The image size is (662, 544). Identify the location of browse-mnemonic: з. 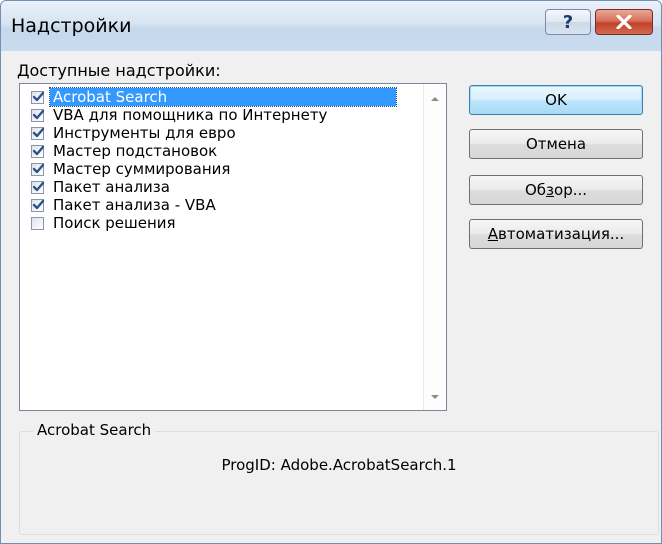
(550, 190).